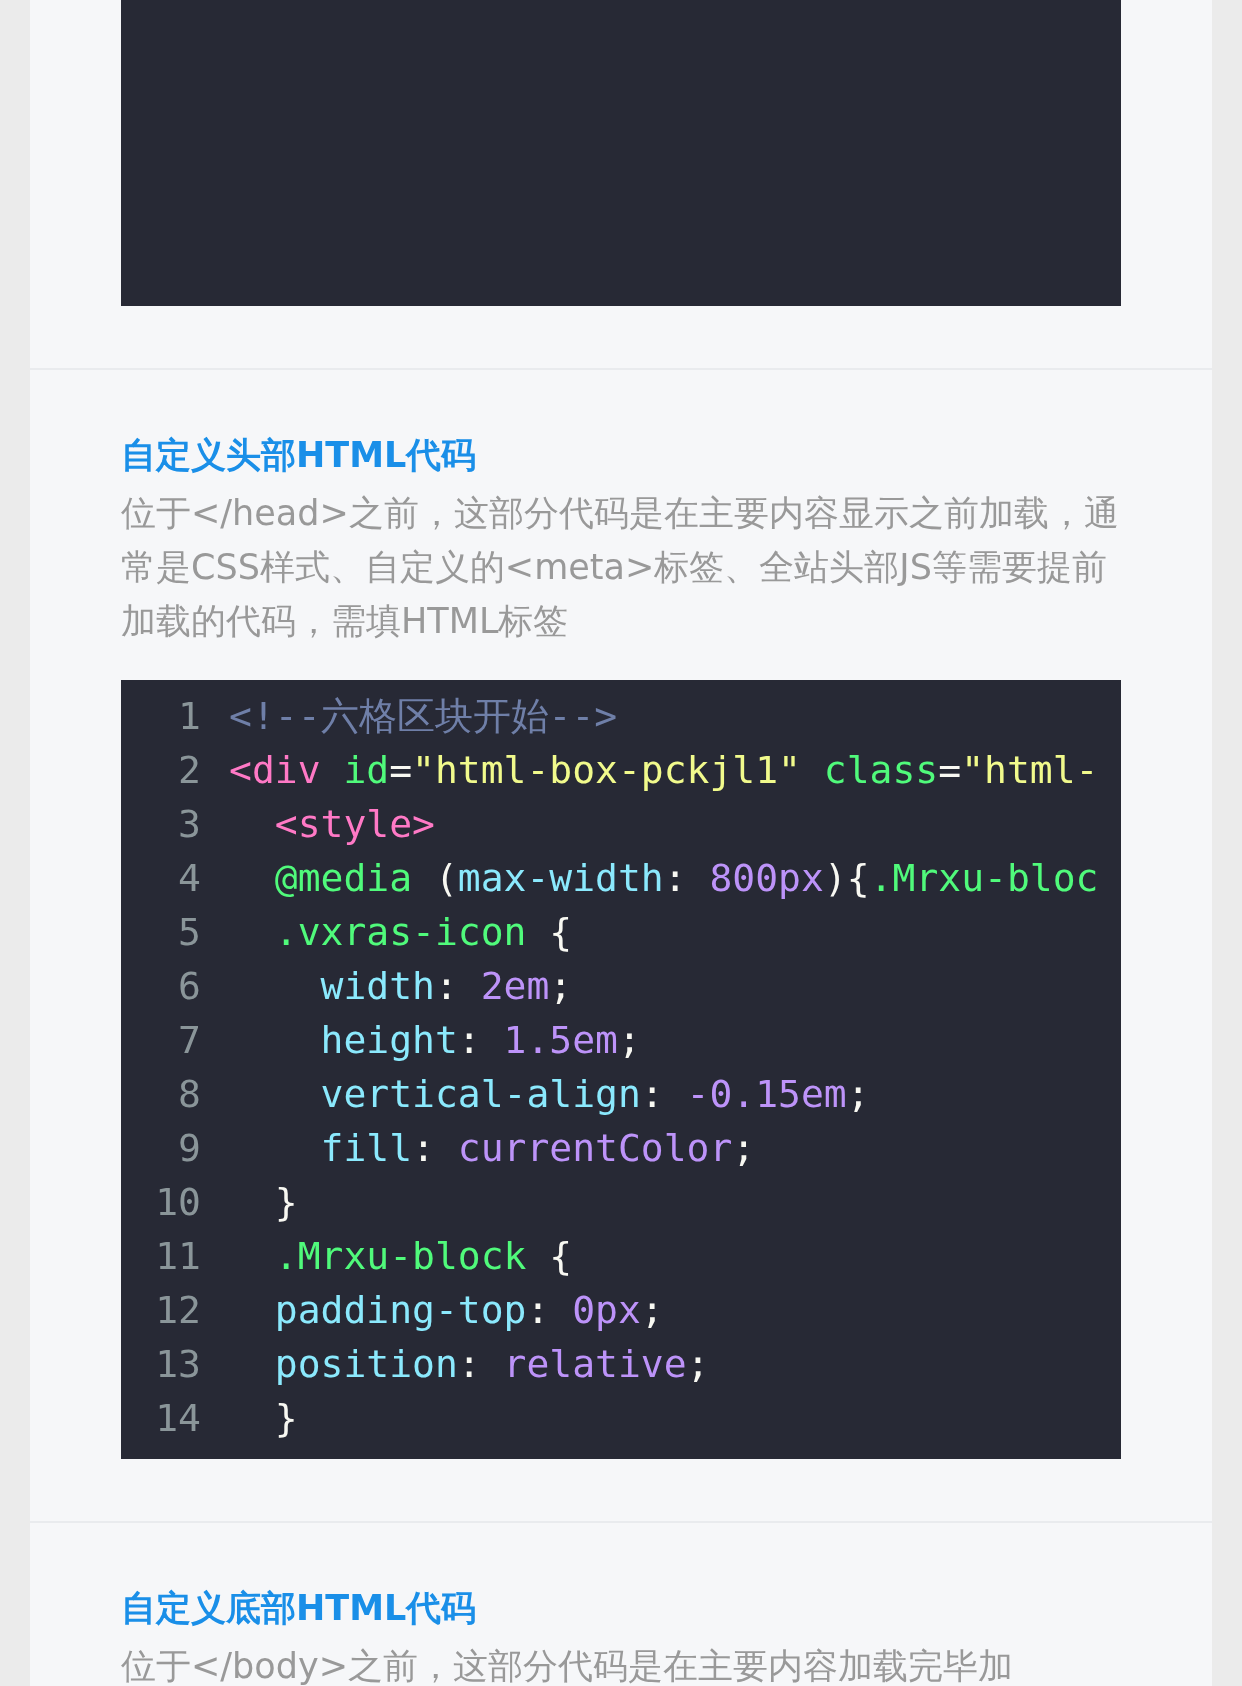  Describe the element at coordinates (491, 1364) in the screenshot. I see `code-line: position: relative;` at that location.